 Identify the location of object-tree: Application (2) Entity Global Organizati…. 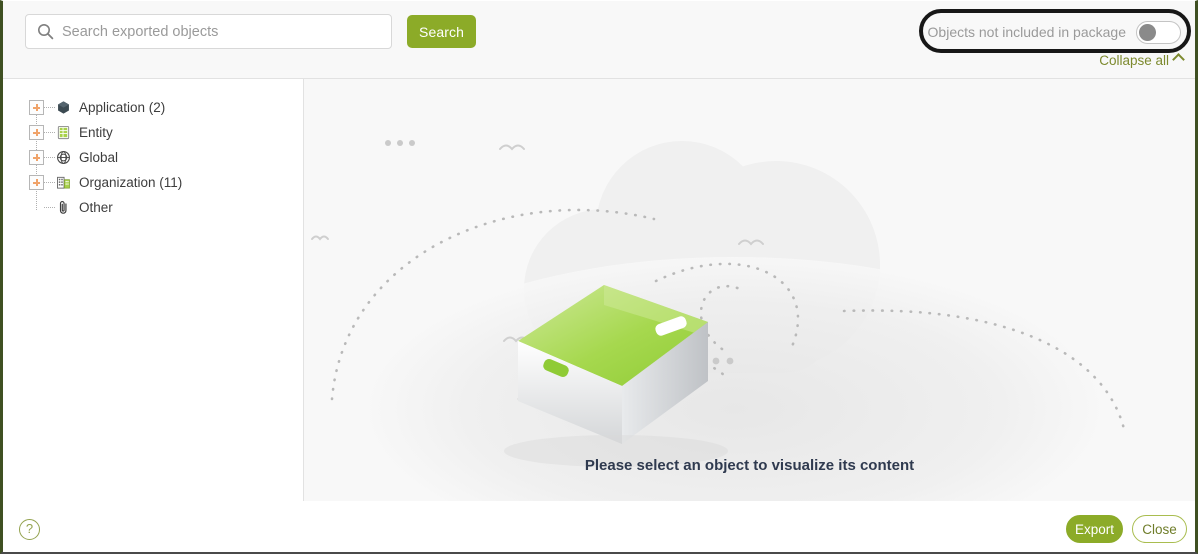
(166, 157).